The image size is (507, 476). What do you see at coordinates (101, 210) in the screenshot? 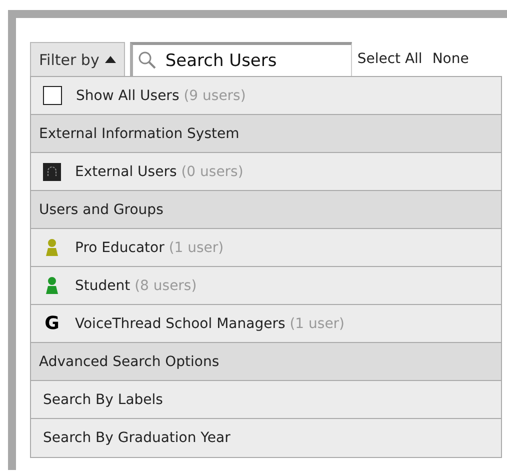
I see `section-title: Users and Groups` at bounding box center [101, 210].